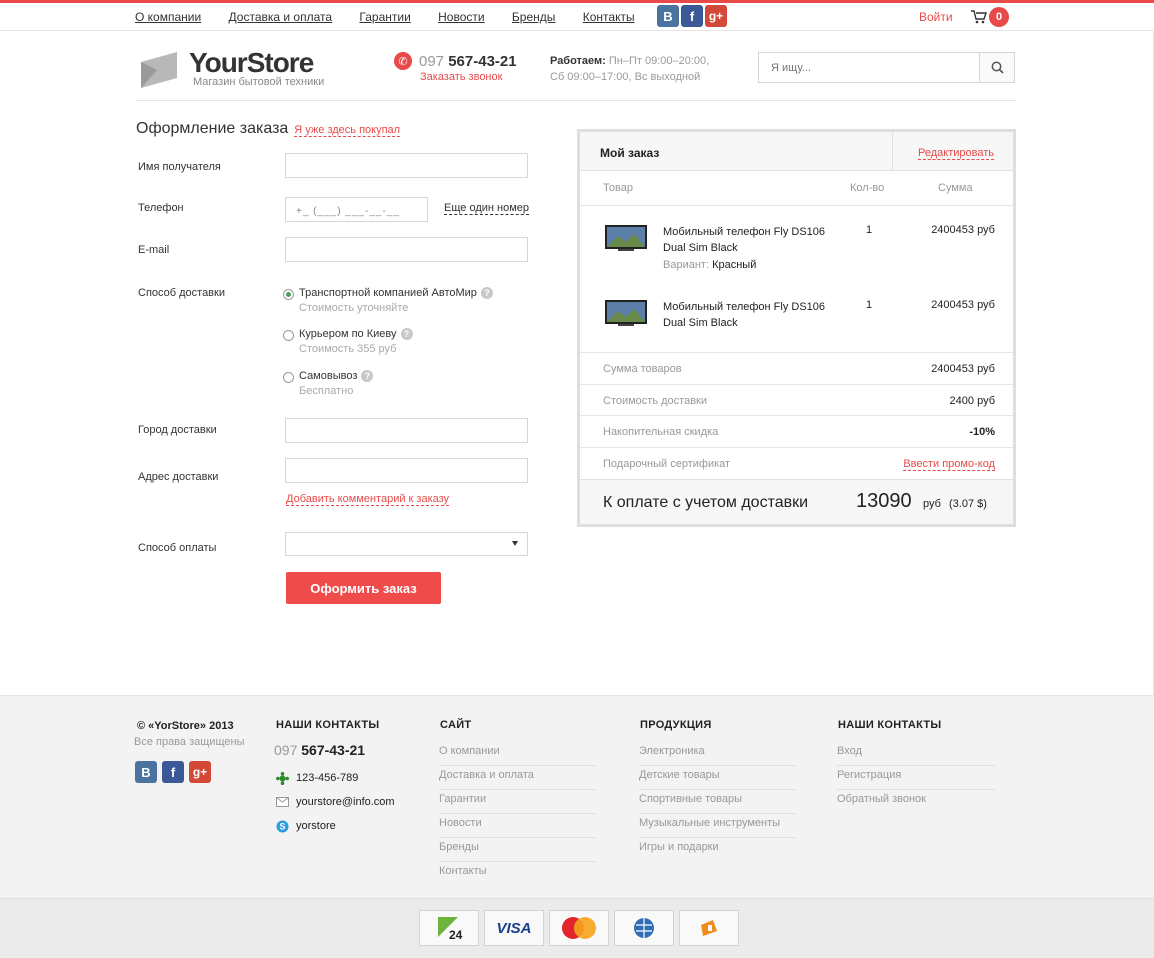 This screenshot has width=1154, height=958. What do you see at coordinates (326, 391) in the screenshot?
I see `delivery-option-sub: Бесплатно` at bounding box center [326, 391].